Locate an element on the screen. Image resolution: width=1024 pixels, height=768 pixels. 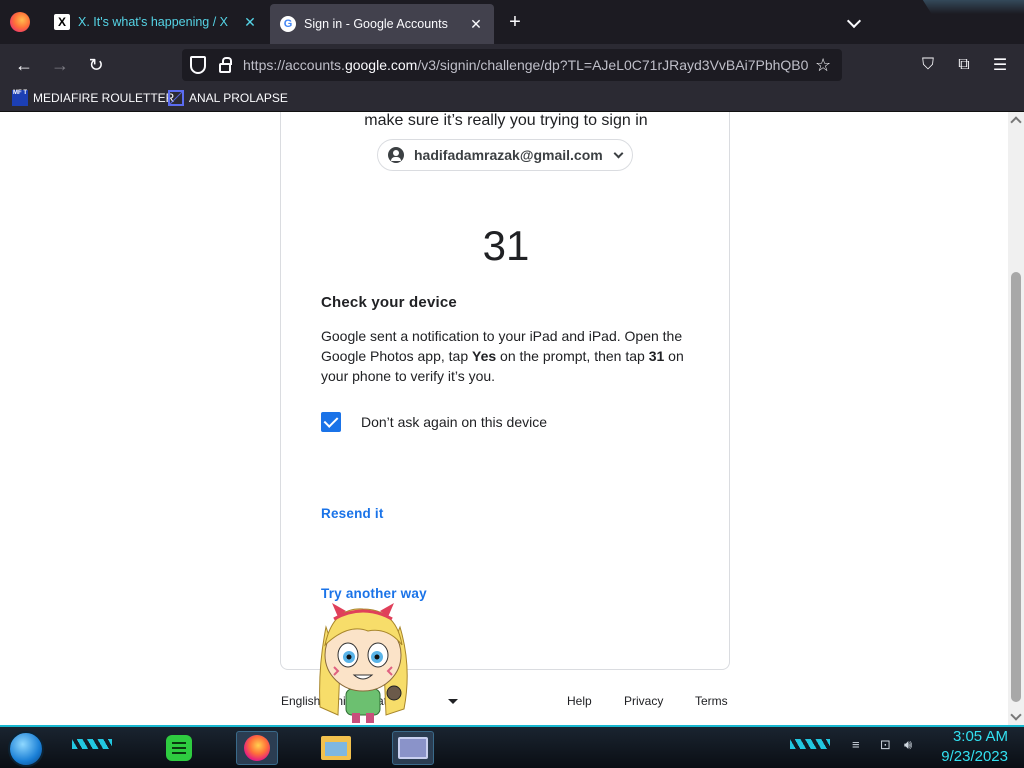
privacy-link: Privacy is located at coordinates (643, 701).